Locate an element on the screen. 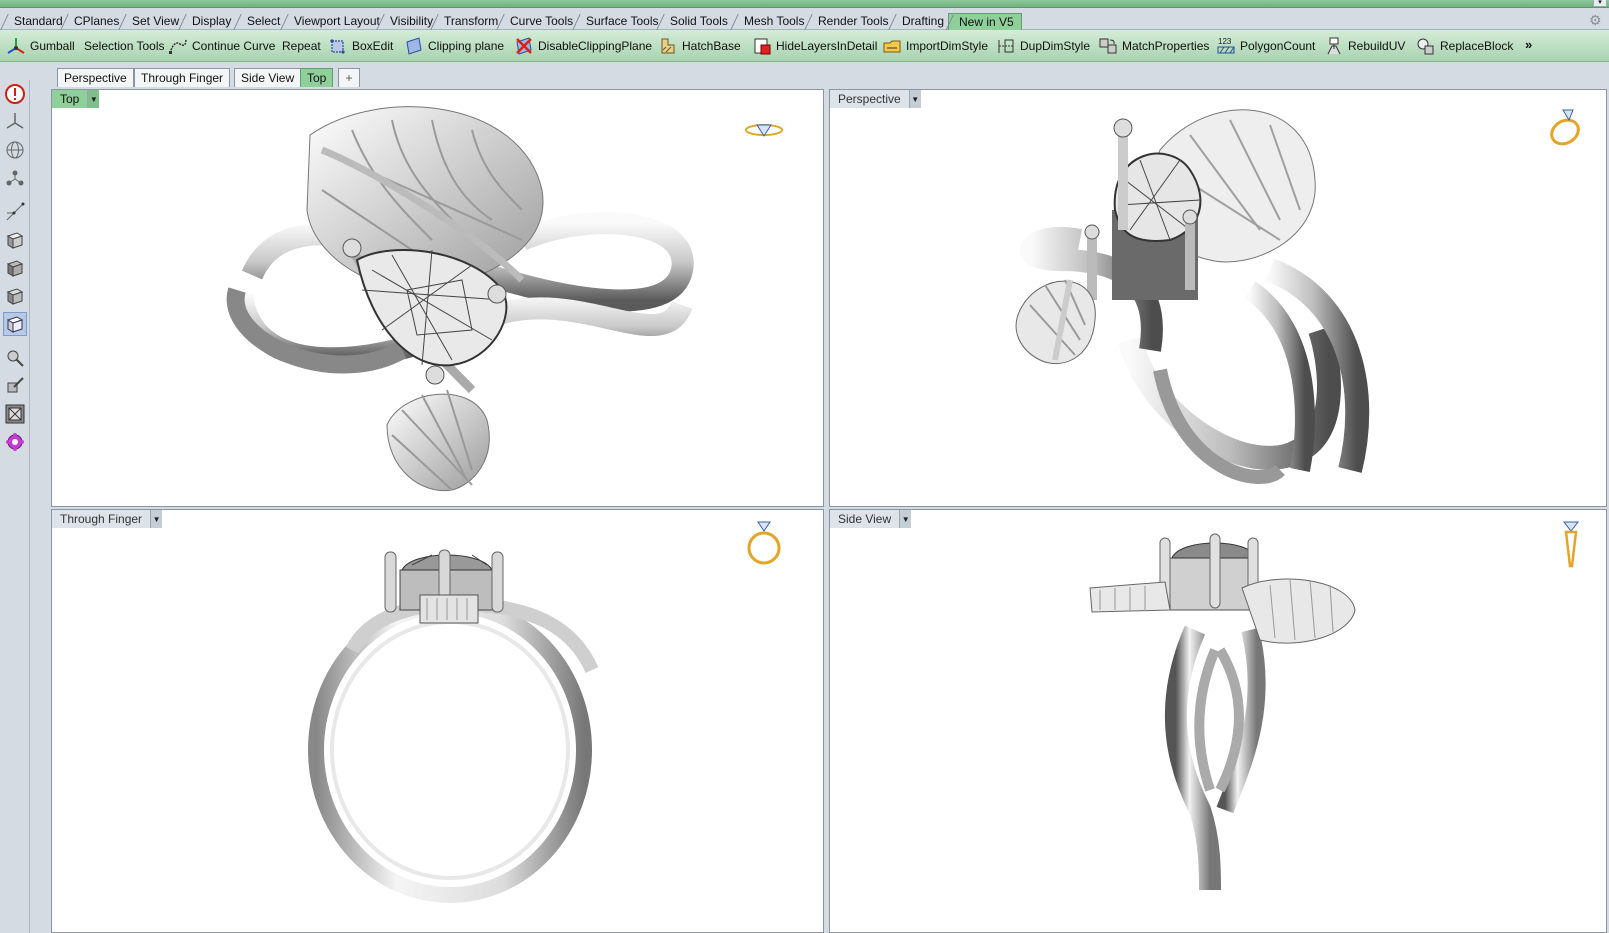 The width and height of the screenshot is (1609, 933). hide-layers-in-detail-button: HideLayersInDetail is located at coordinates (814, 46).